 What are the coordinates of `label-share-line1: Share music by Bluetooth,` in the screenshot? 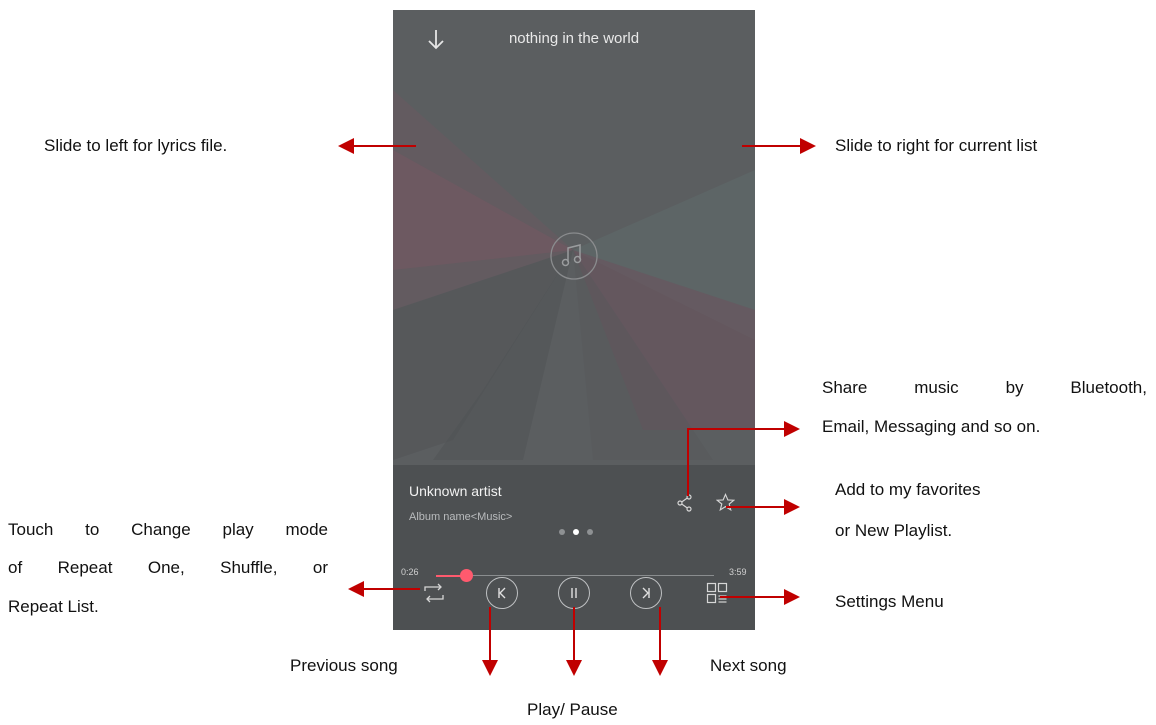 It's located at (984, 387).